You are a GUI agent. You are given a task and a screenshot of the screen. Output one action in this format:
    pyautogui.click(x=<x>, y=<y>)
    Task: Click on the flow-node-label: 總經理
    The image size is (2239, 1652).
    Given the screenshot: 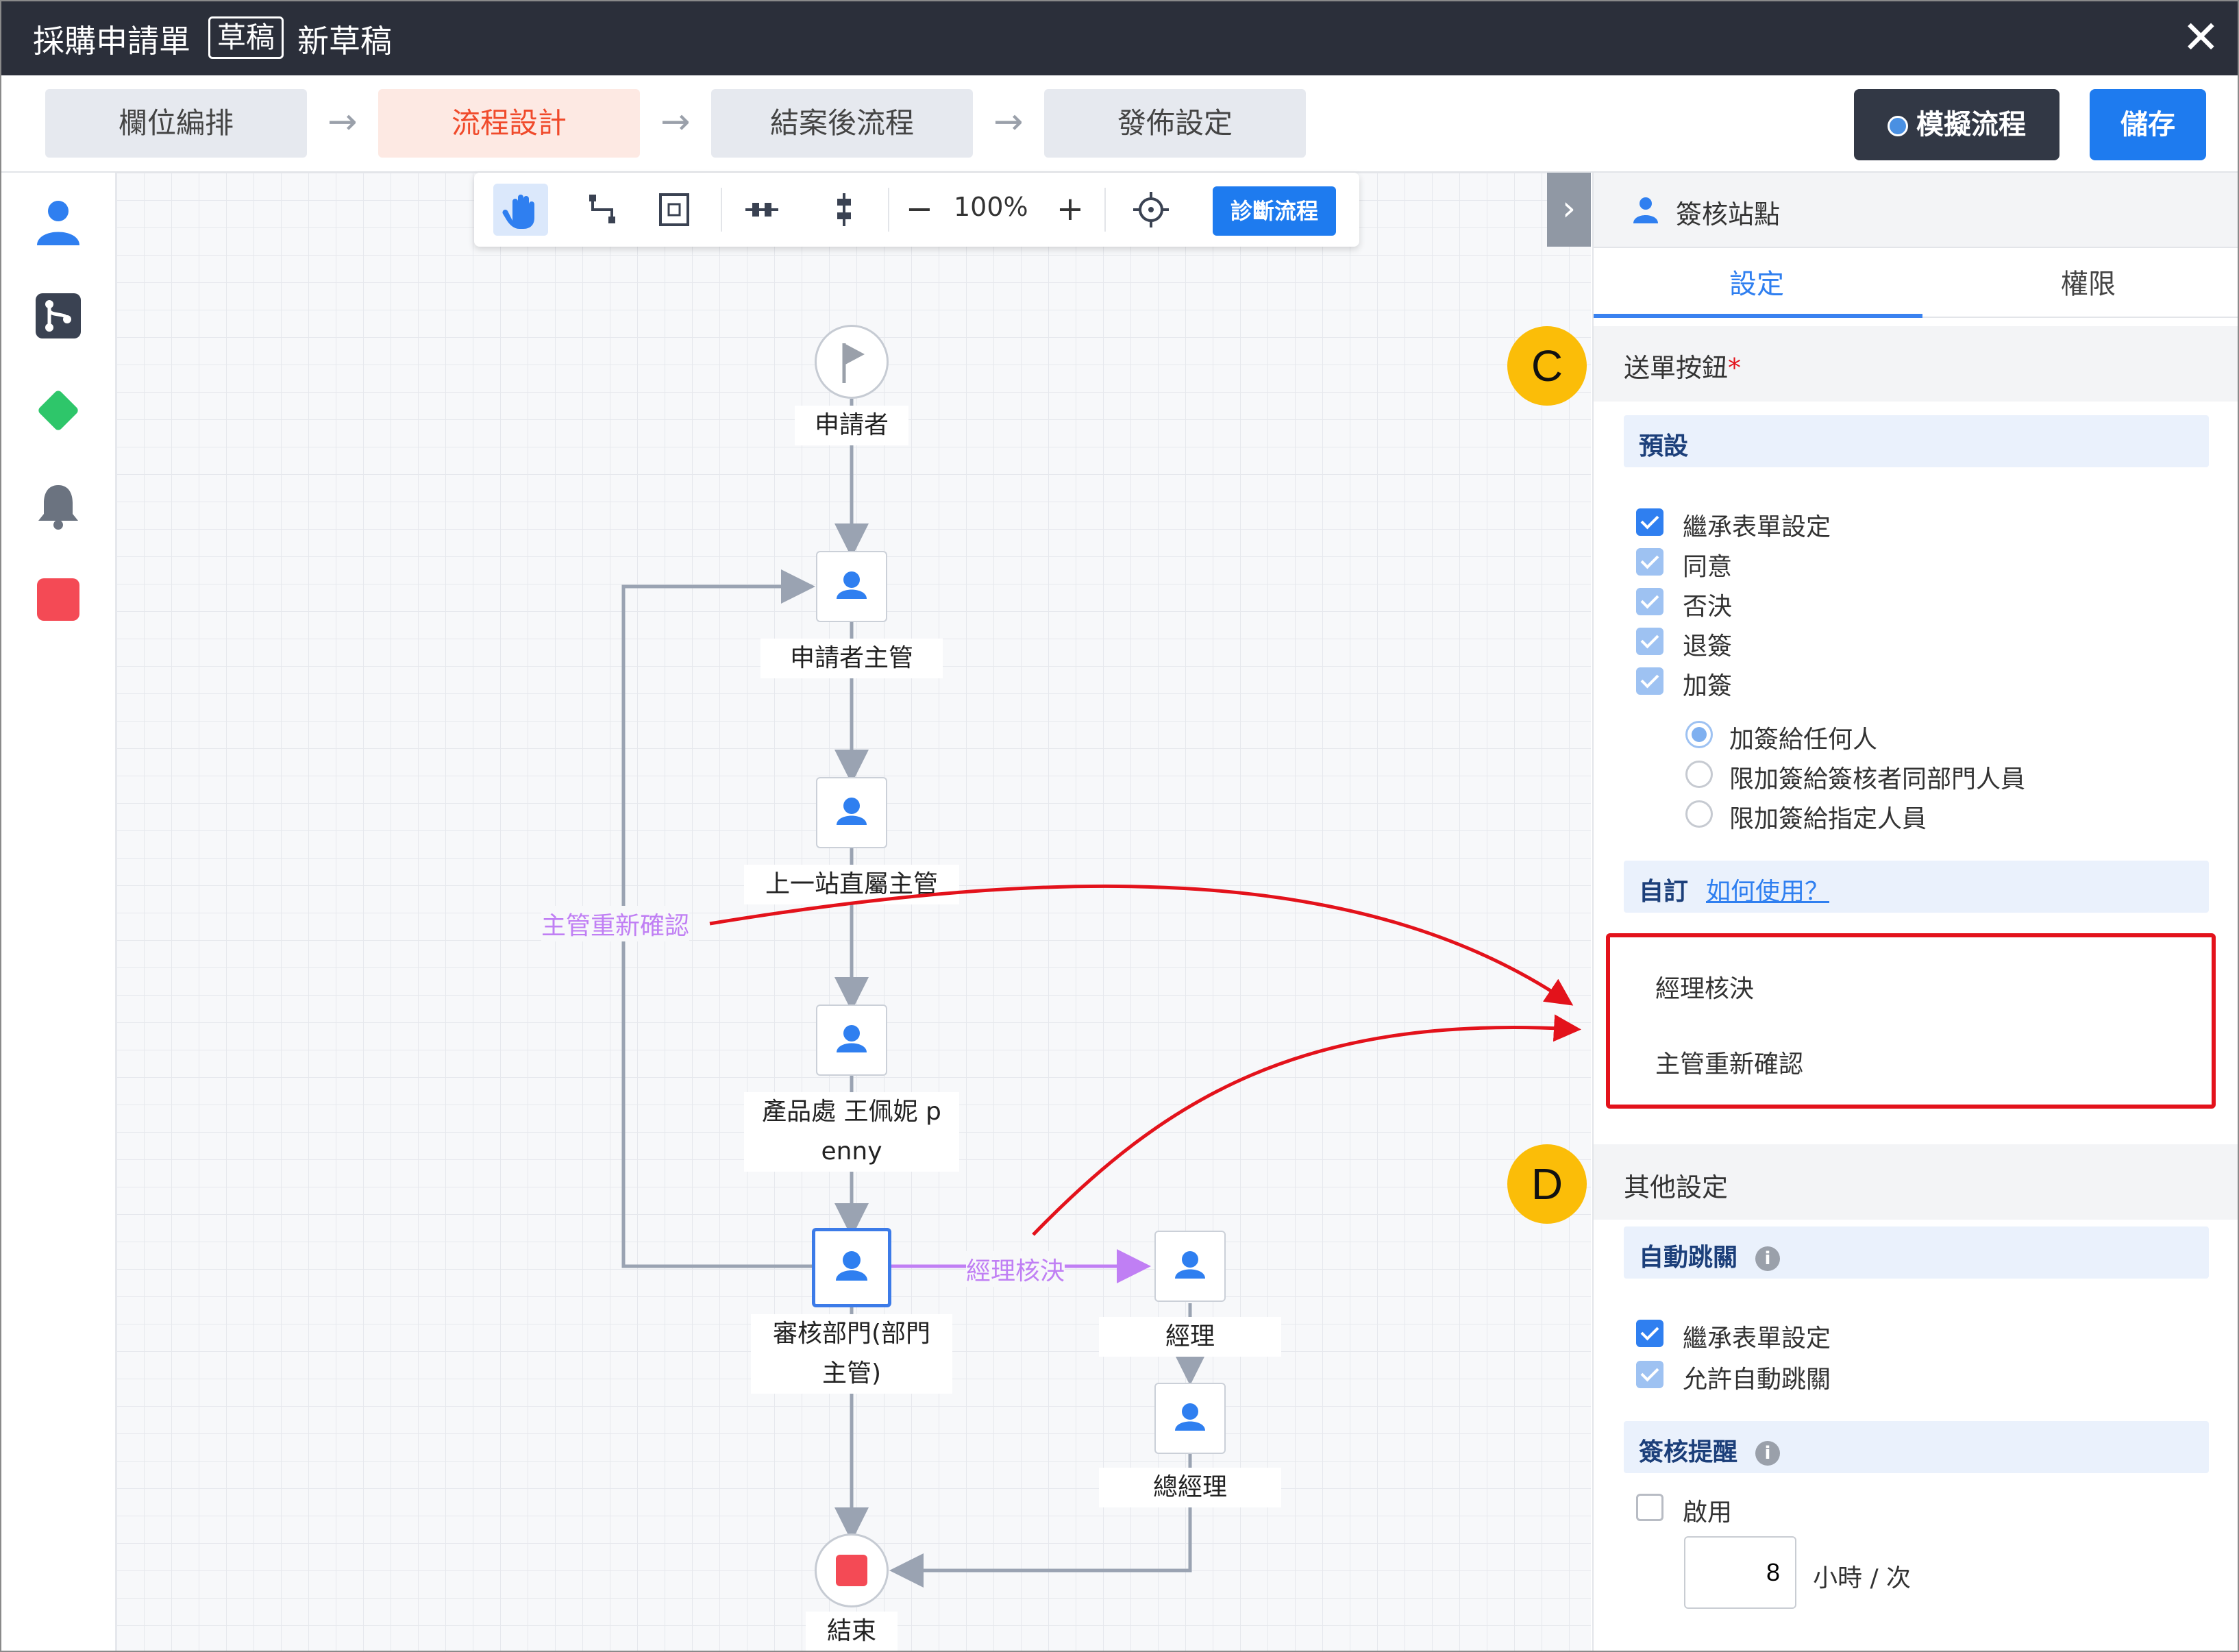 What is the action you would take?
    pyautogui.click(x=1190, y=1487)
    